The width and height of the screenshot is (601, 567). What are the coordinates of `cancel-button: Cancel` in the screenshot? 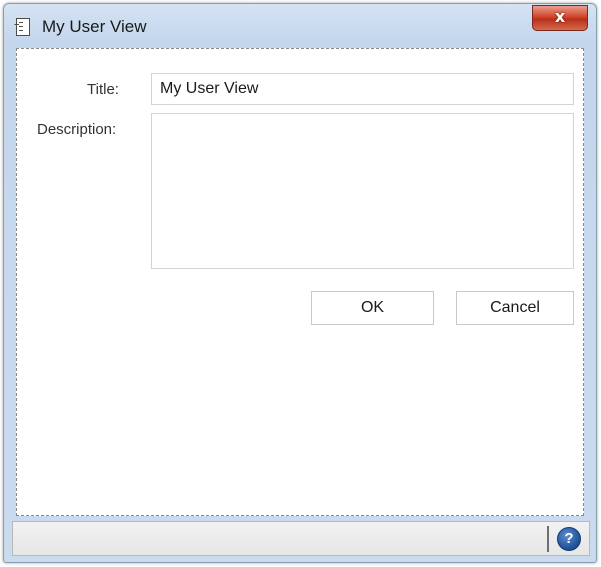 It's located at (515, 308).